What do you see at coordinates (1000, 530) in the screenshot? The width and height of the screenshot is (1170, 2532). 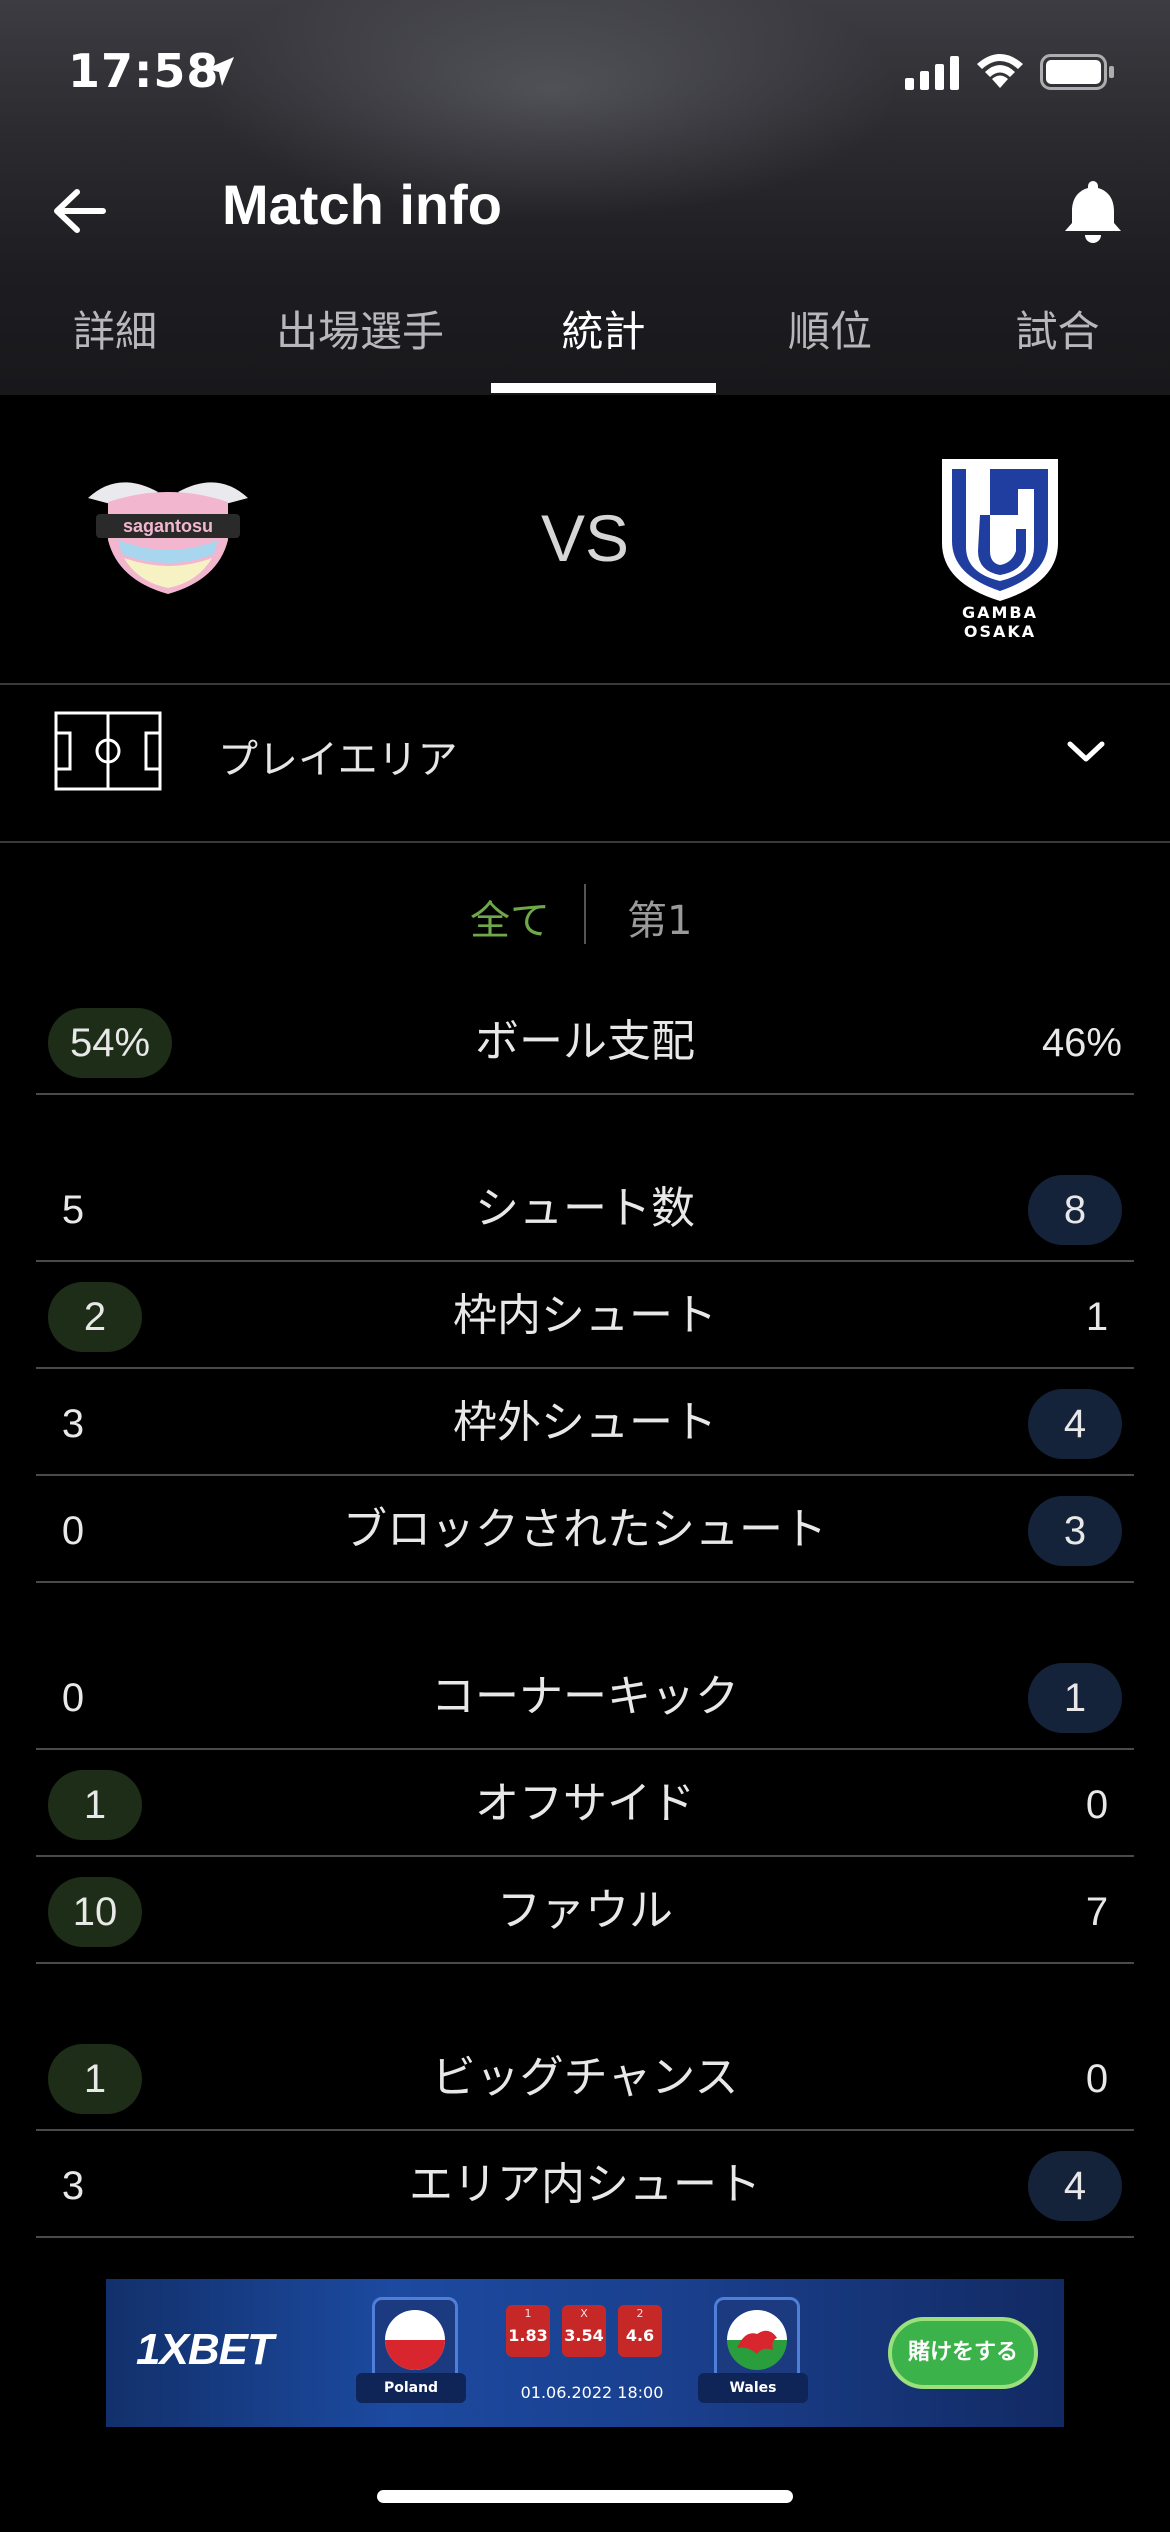 I see `away-team-logo` at bounding box center [1000, 530].